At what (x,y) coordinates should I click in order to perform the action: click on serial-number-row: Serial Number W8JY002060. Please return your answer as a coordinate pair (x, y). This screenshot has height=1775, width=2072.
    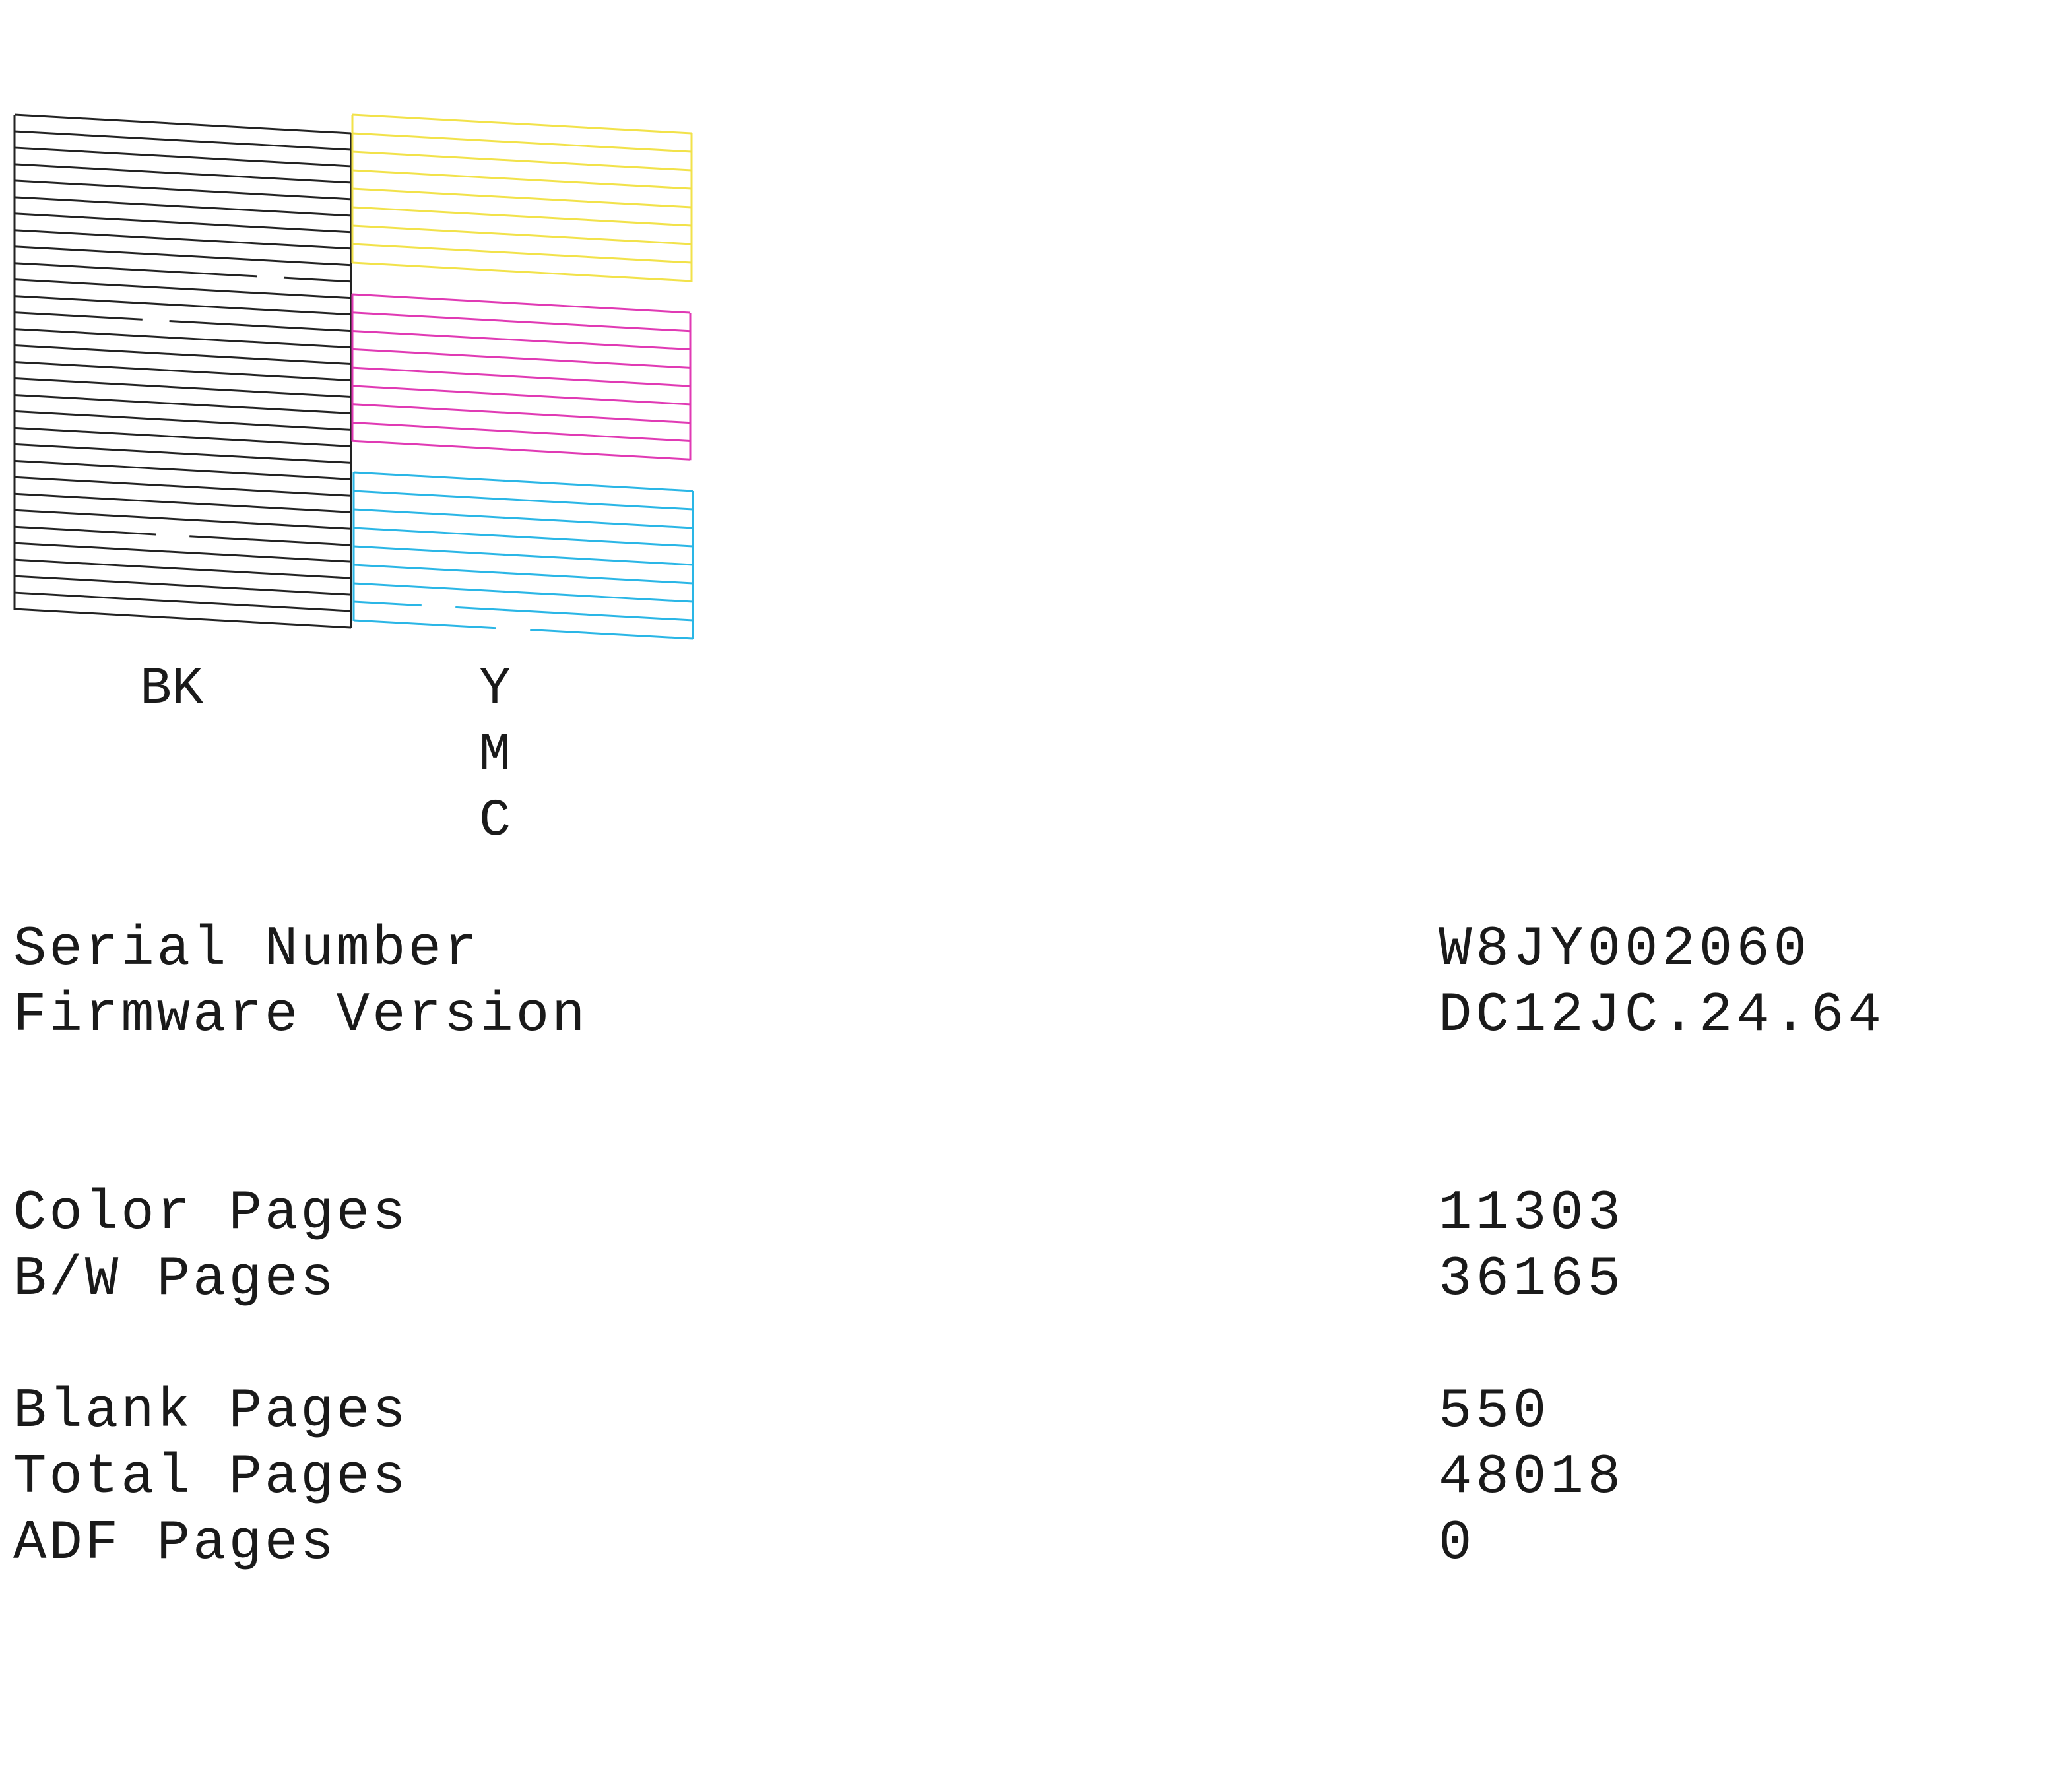
    Looking at the image, I should click on (1036, 950).